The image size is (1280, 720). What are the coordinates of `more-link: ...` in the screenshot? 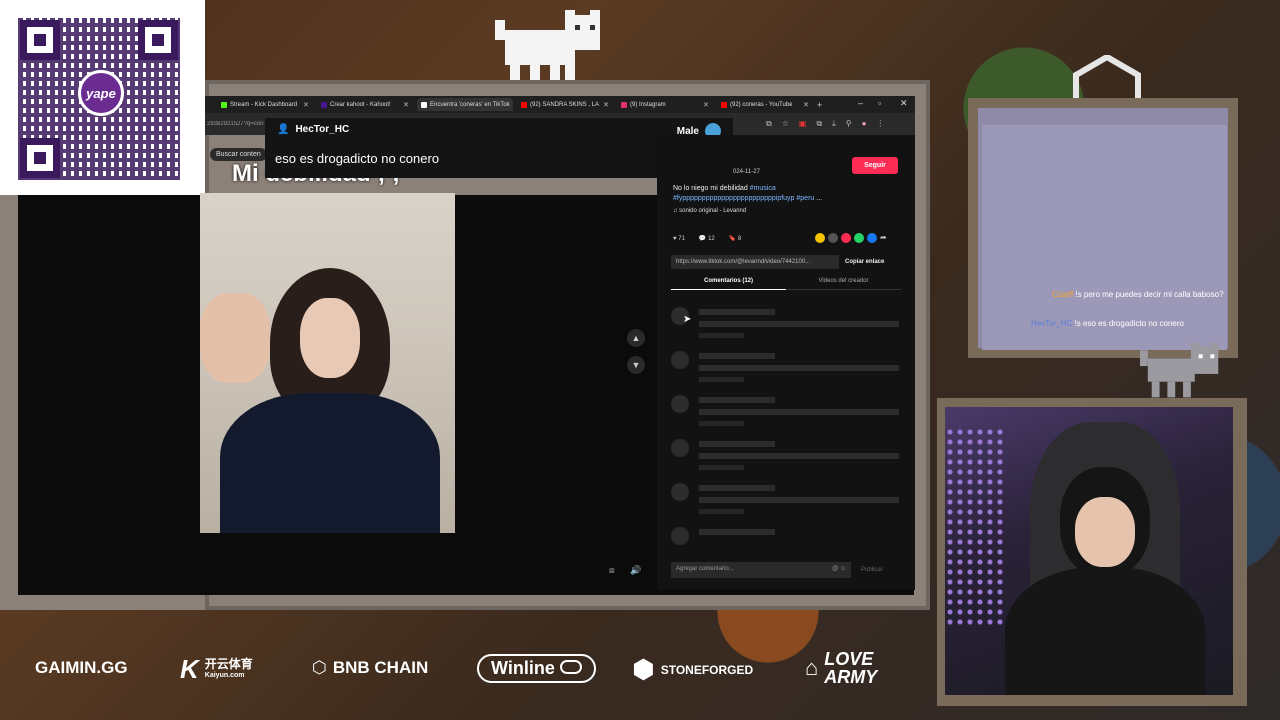 It's located at (819, 198).